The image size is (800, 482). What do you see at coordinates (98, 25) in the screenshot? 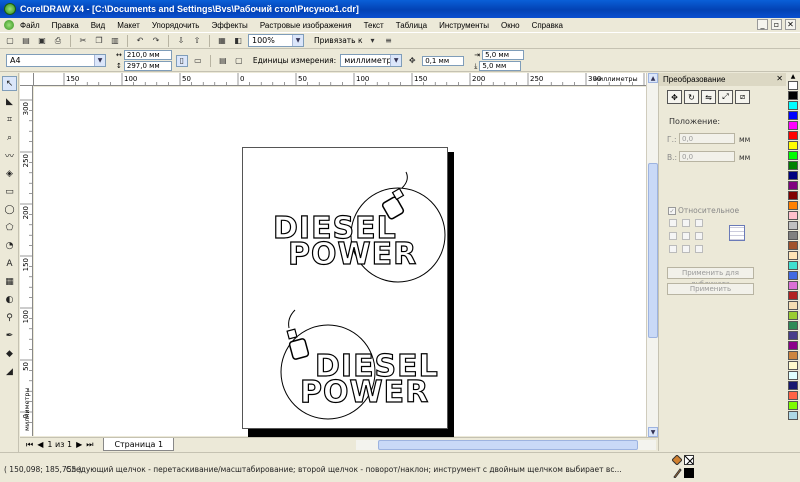
I see `menu-view: Вид` at bounding box center [98, 25].